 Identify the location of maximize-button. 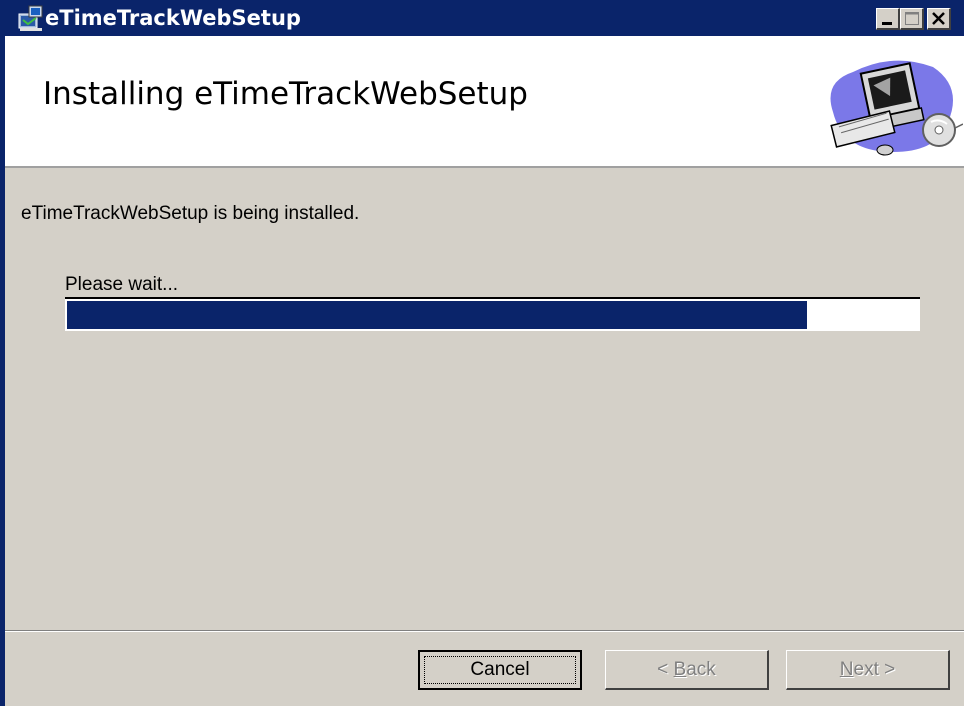
(912, 19).